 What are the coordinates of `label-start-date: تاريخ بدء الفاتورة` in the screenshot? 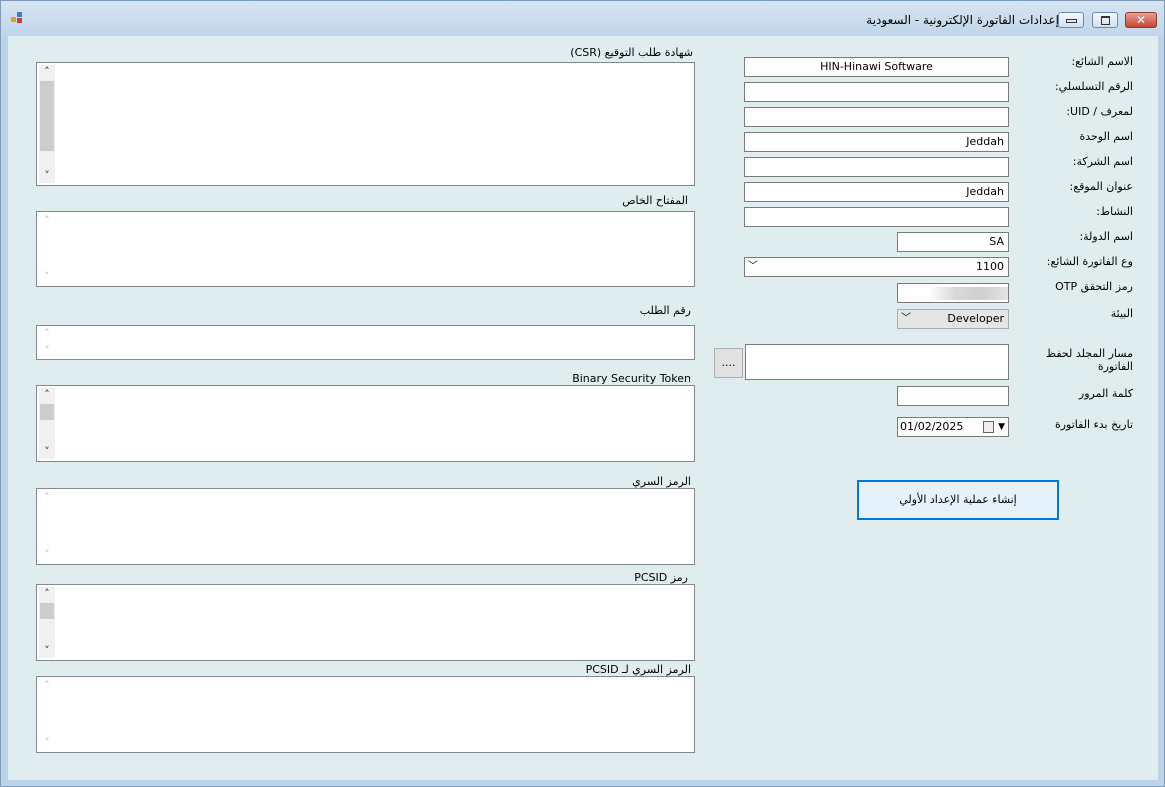 It's located at (1093, 424).